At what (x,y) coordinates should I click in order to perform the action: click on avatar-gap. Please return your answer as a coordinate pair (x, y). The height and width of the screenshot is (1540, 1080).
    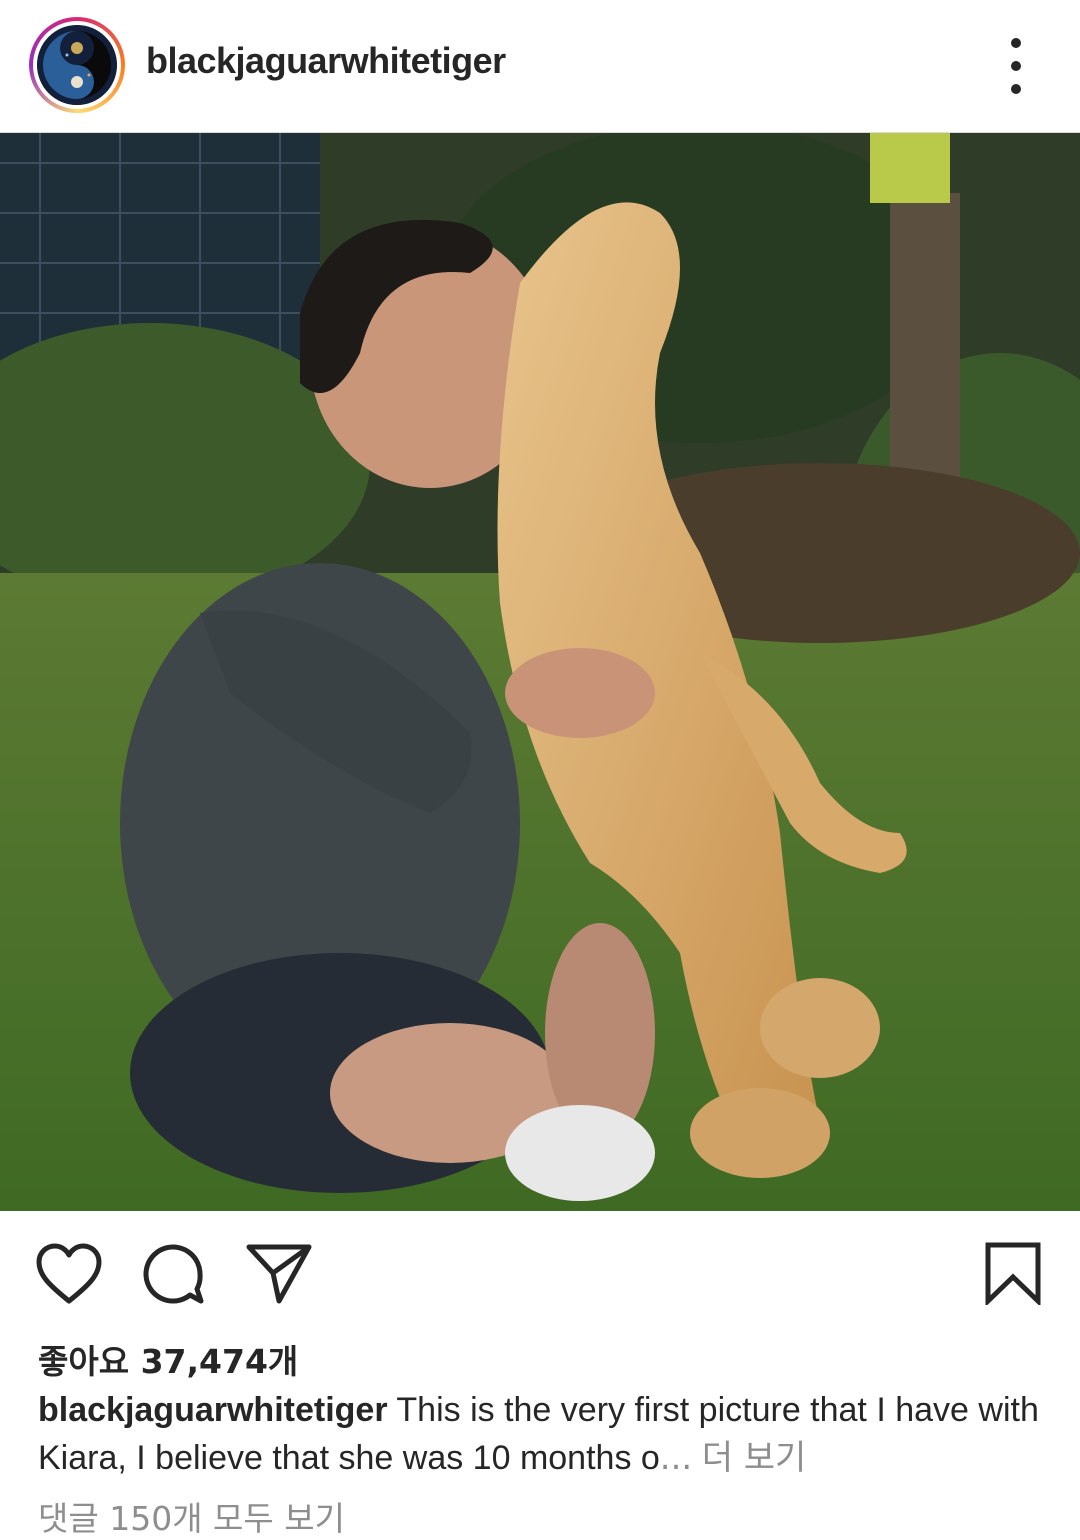
    Looking at the image, I should click on (77, 65).